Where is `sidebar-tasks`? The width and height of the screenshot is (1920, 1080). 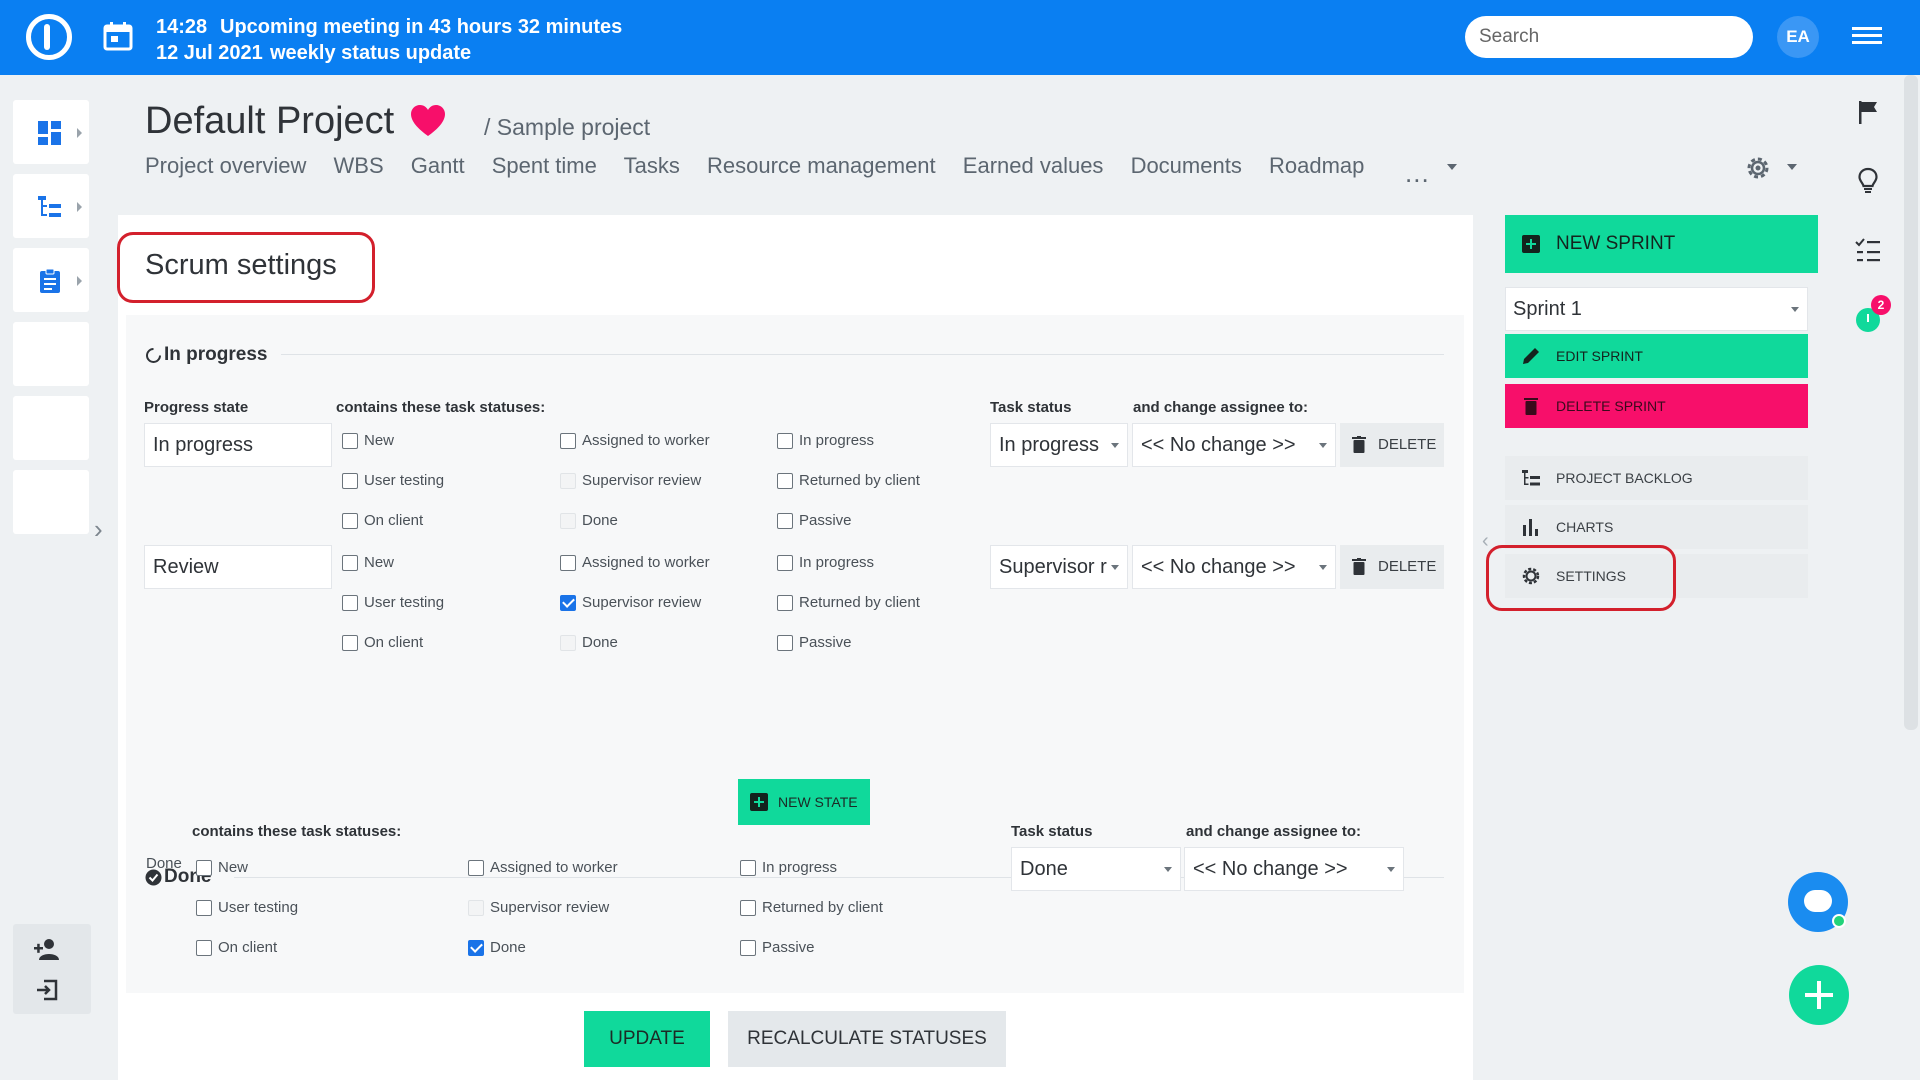 sidebar-tasks is located at coordinates (51, 280).